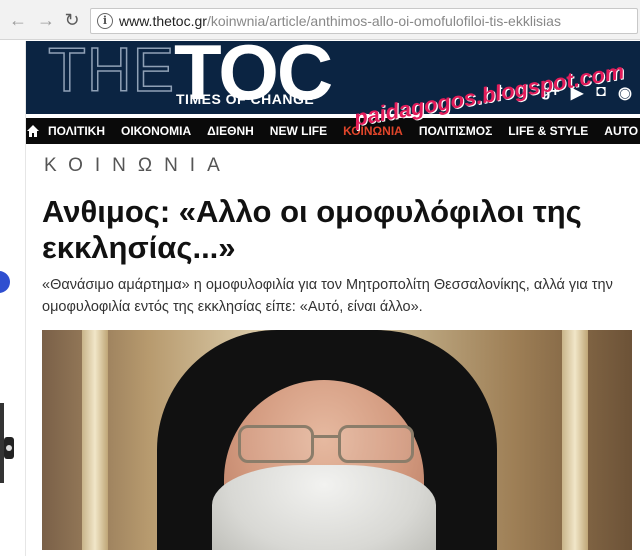 Image resolution: width=640 pixels, height=556 pixels. I want to click on section-label: ΚΟΙΝΩΝΙΑ, so click(138, 166).